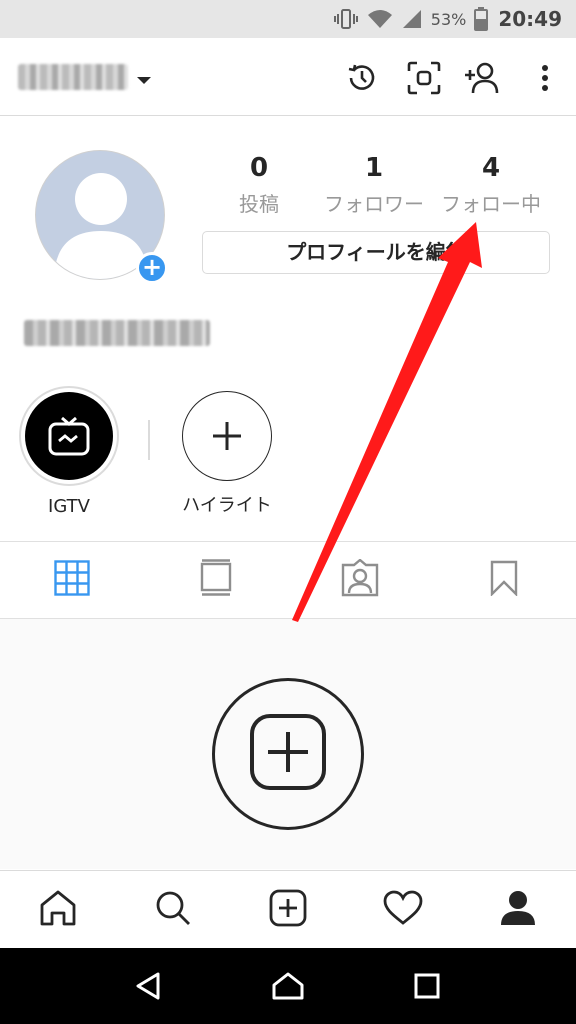 This screenshot has height=1024, width=576. I want to click on full-name-blurred, so click(117, 333).